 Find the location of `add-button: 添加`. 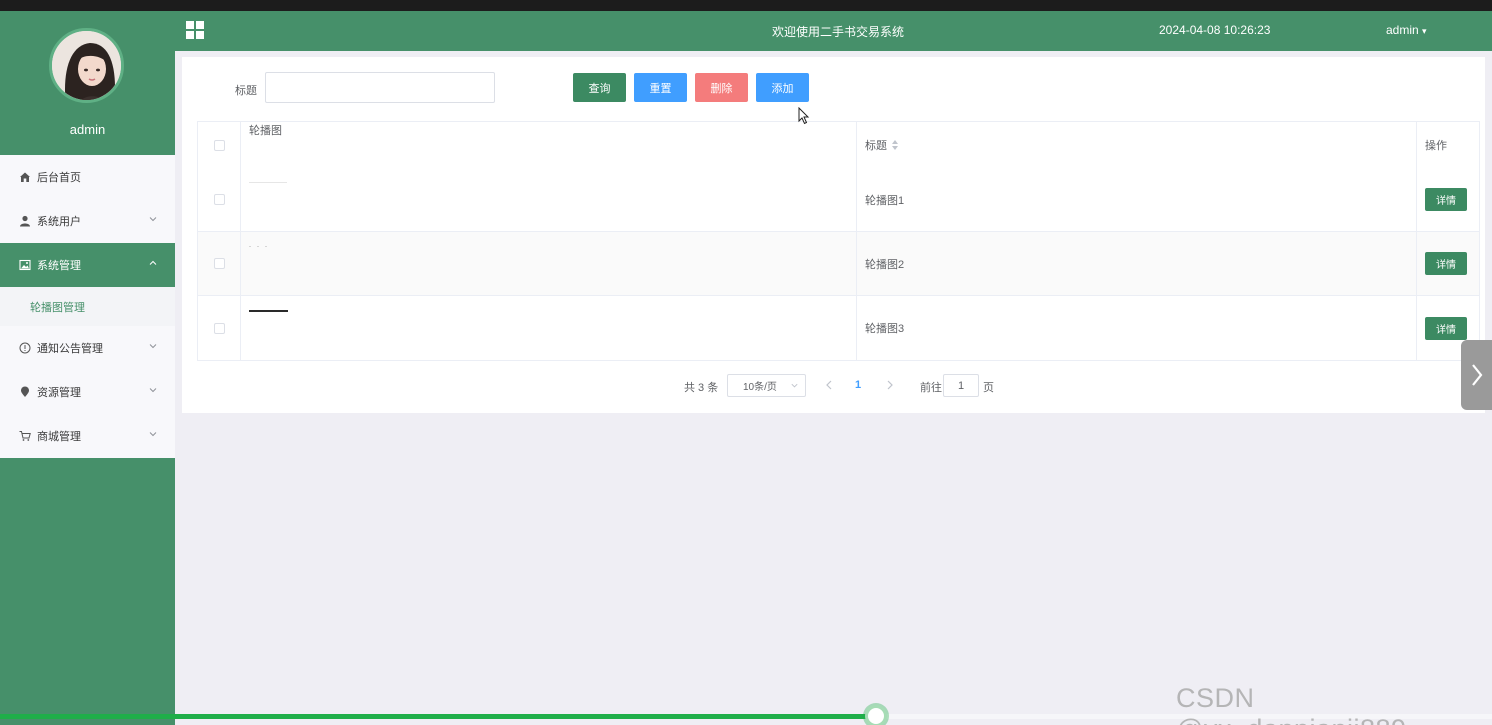

add-button: 添加 is located at coordinates (782, 87).